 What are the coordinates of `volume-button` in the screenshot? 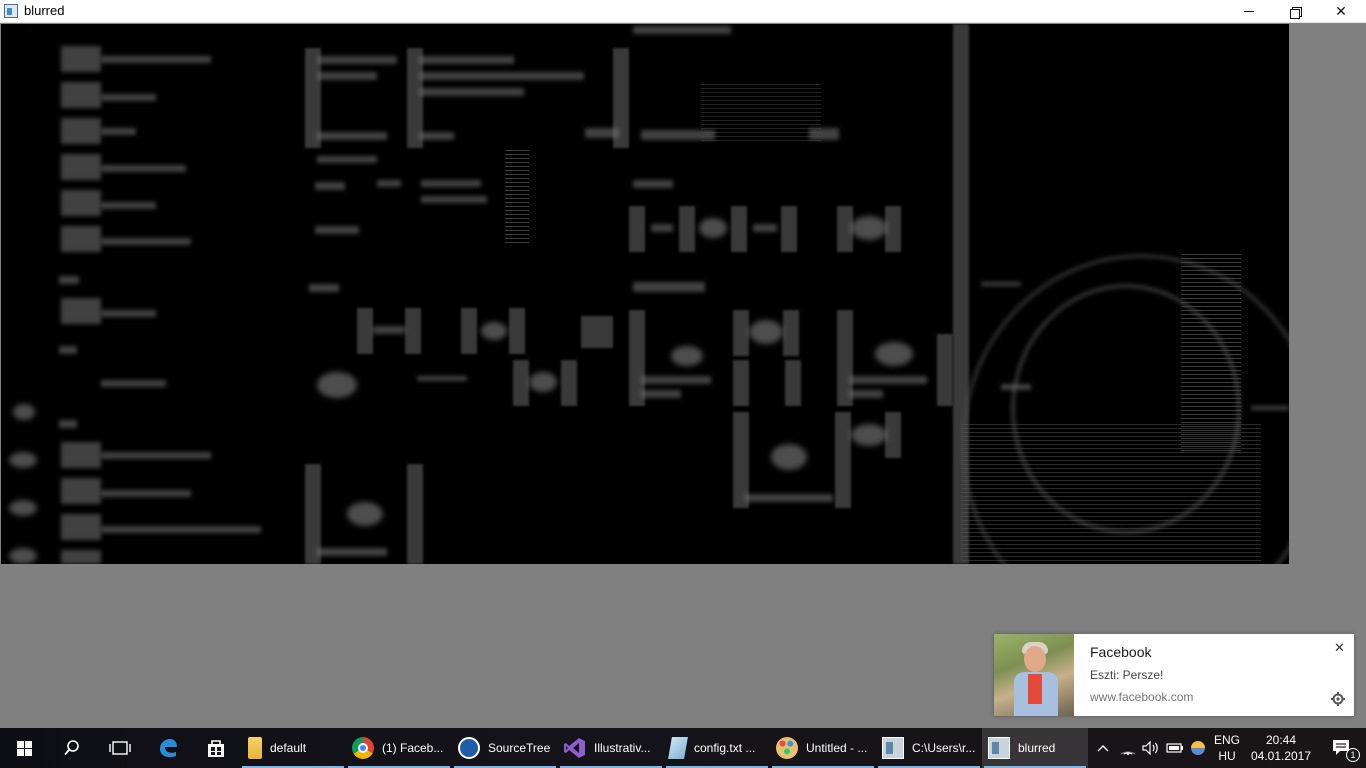 It's located at (1151, 748).